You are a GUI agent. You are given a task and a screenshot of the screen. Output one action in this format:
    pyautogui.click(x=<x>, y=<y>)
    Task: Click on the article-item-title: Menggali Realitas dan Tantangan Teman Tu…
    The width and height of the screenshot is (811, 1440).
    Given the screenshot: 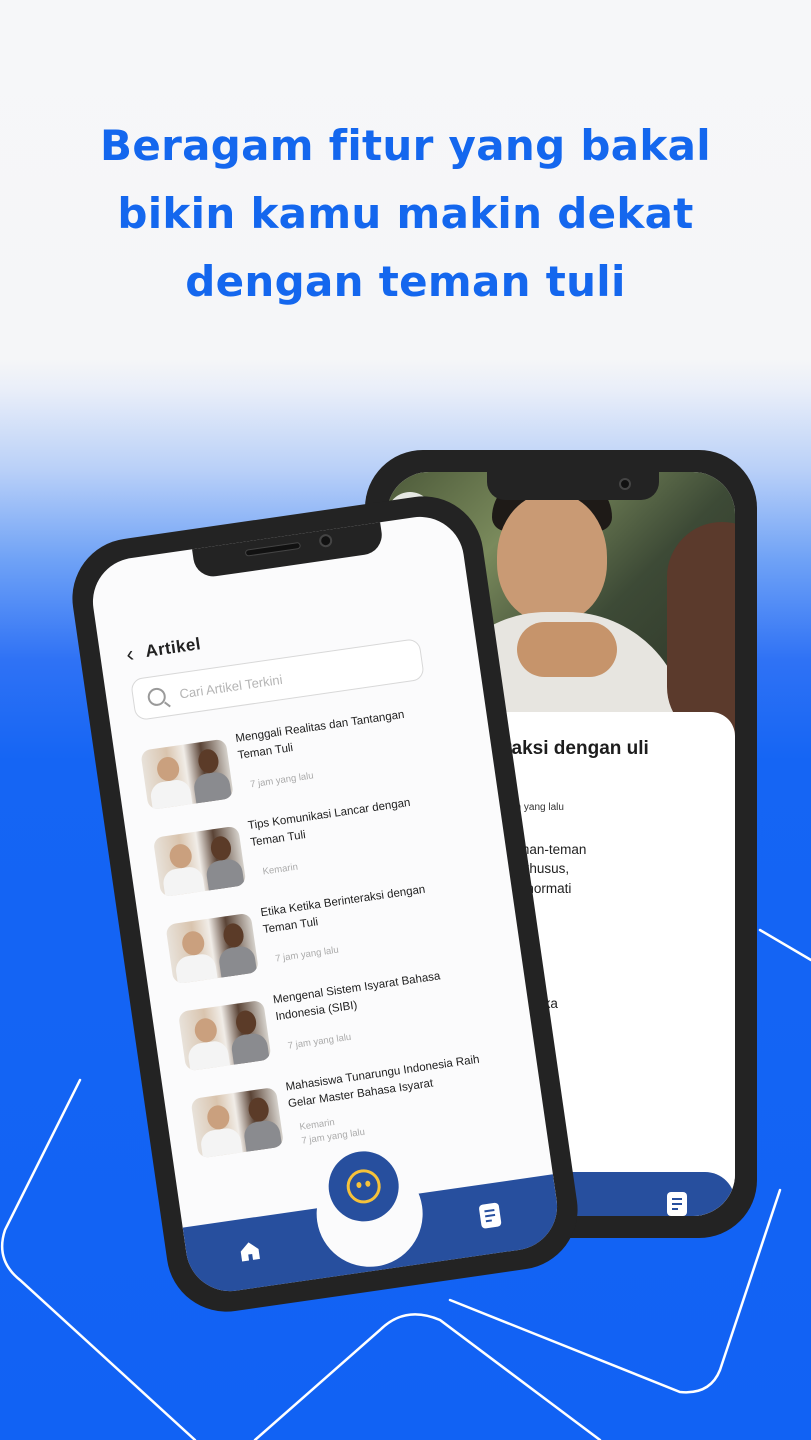 What is the action you would take?
    pyautogui.click(x=320, y=735)
    